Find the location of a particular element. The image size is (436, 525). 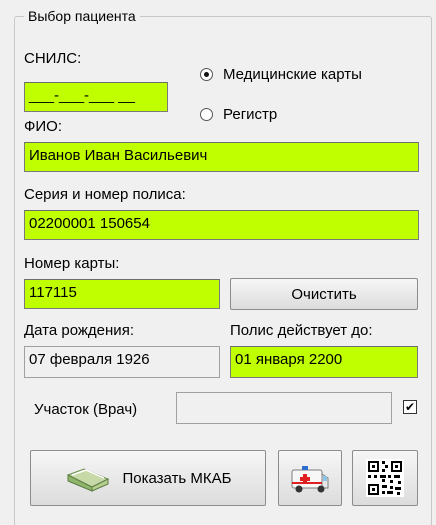

district-field is located at coordinates (284, 408).